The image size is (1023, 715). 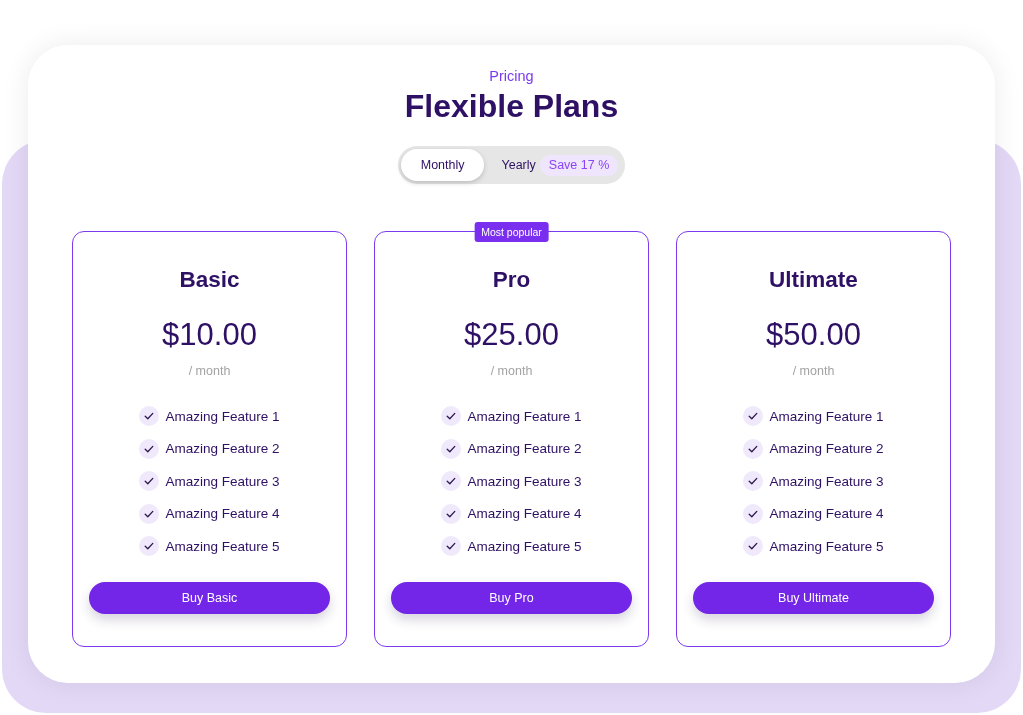 What do you see at coordinates (813, 335) in the screenshot?
I see `plan-price: $50.00` at bounding box center [813, 335].